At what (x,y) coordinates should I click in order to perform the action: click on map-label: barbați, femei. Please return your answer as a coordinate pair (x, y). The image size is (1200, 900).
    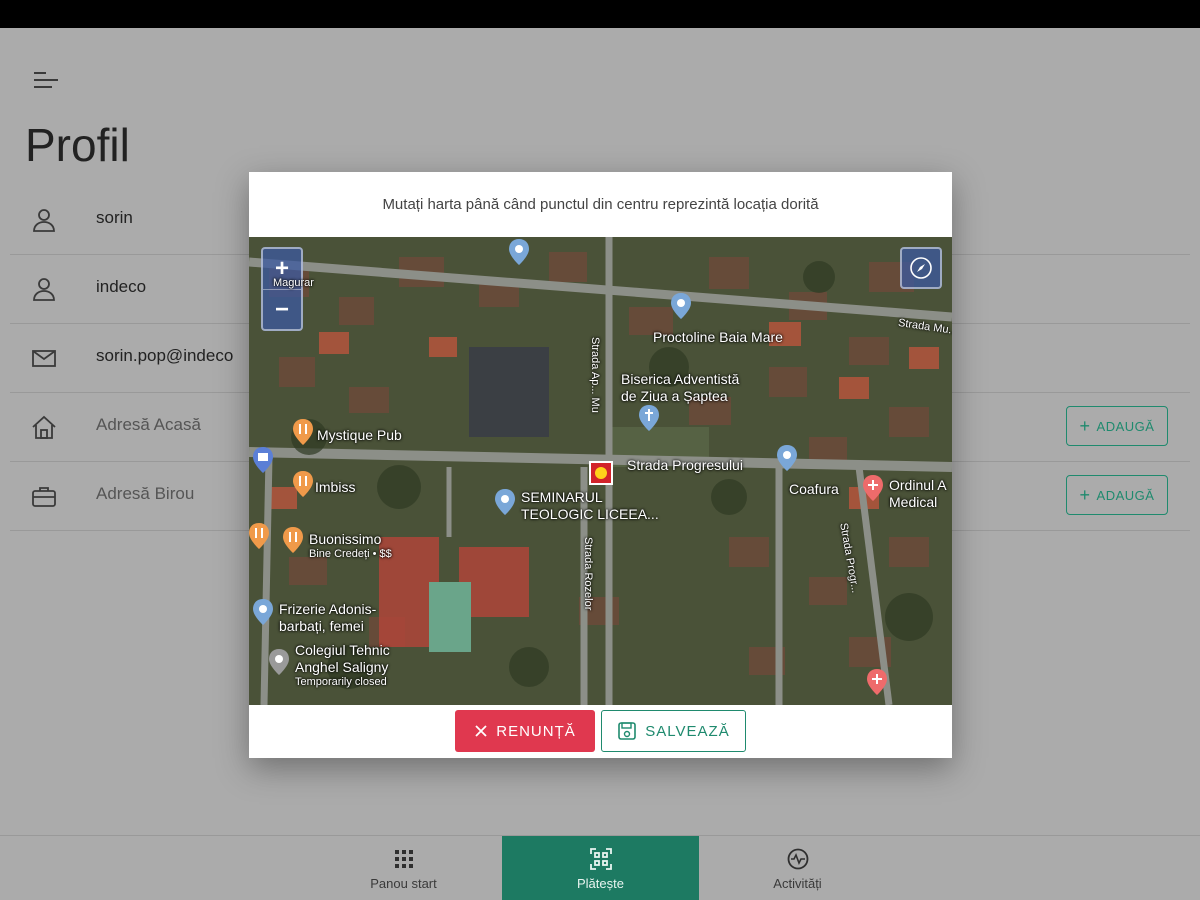
    Looking at the image, I should click on (321, 626).